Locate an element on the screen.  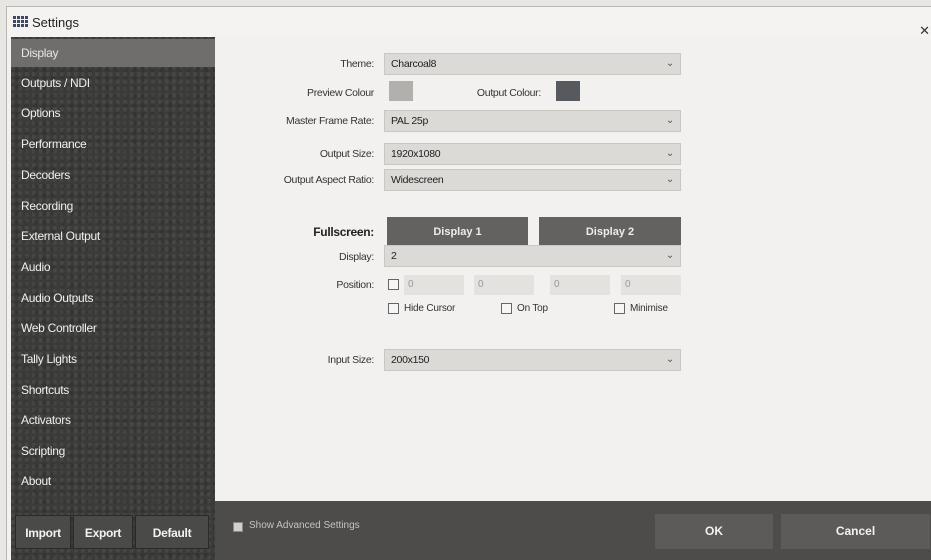
display-select: 2 ⌄ is located at coordinates (532, 256).